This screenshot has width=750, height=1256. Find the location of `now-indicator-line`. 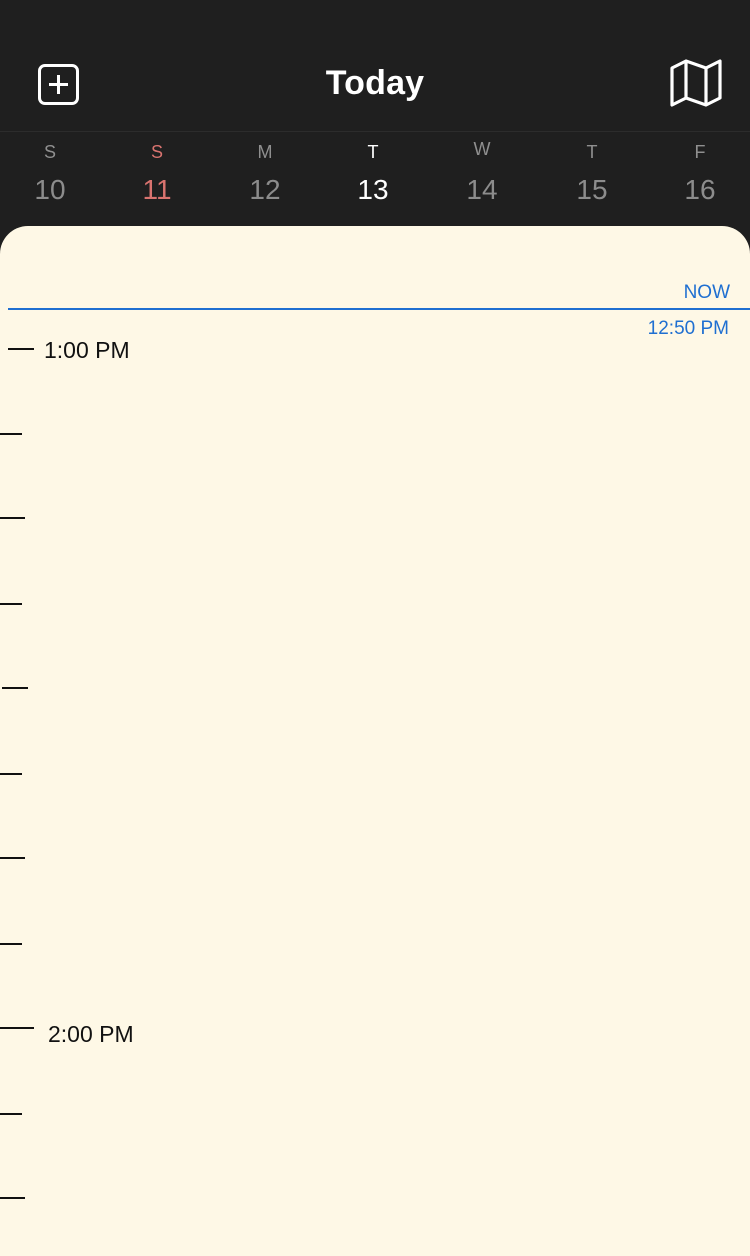

now-indicator-line is located at coordinates (379, 309).